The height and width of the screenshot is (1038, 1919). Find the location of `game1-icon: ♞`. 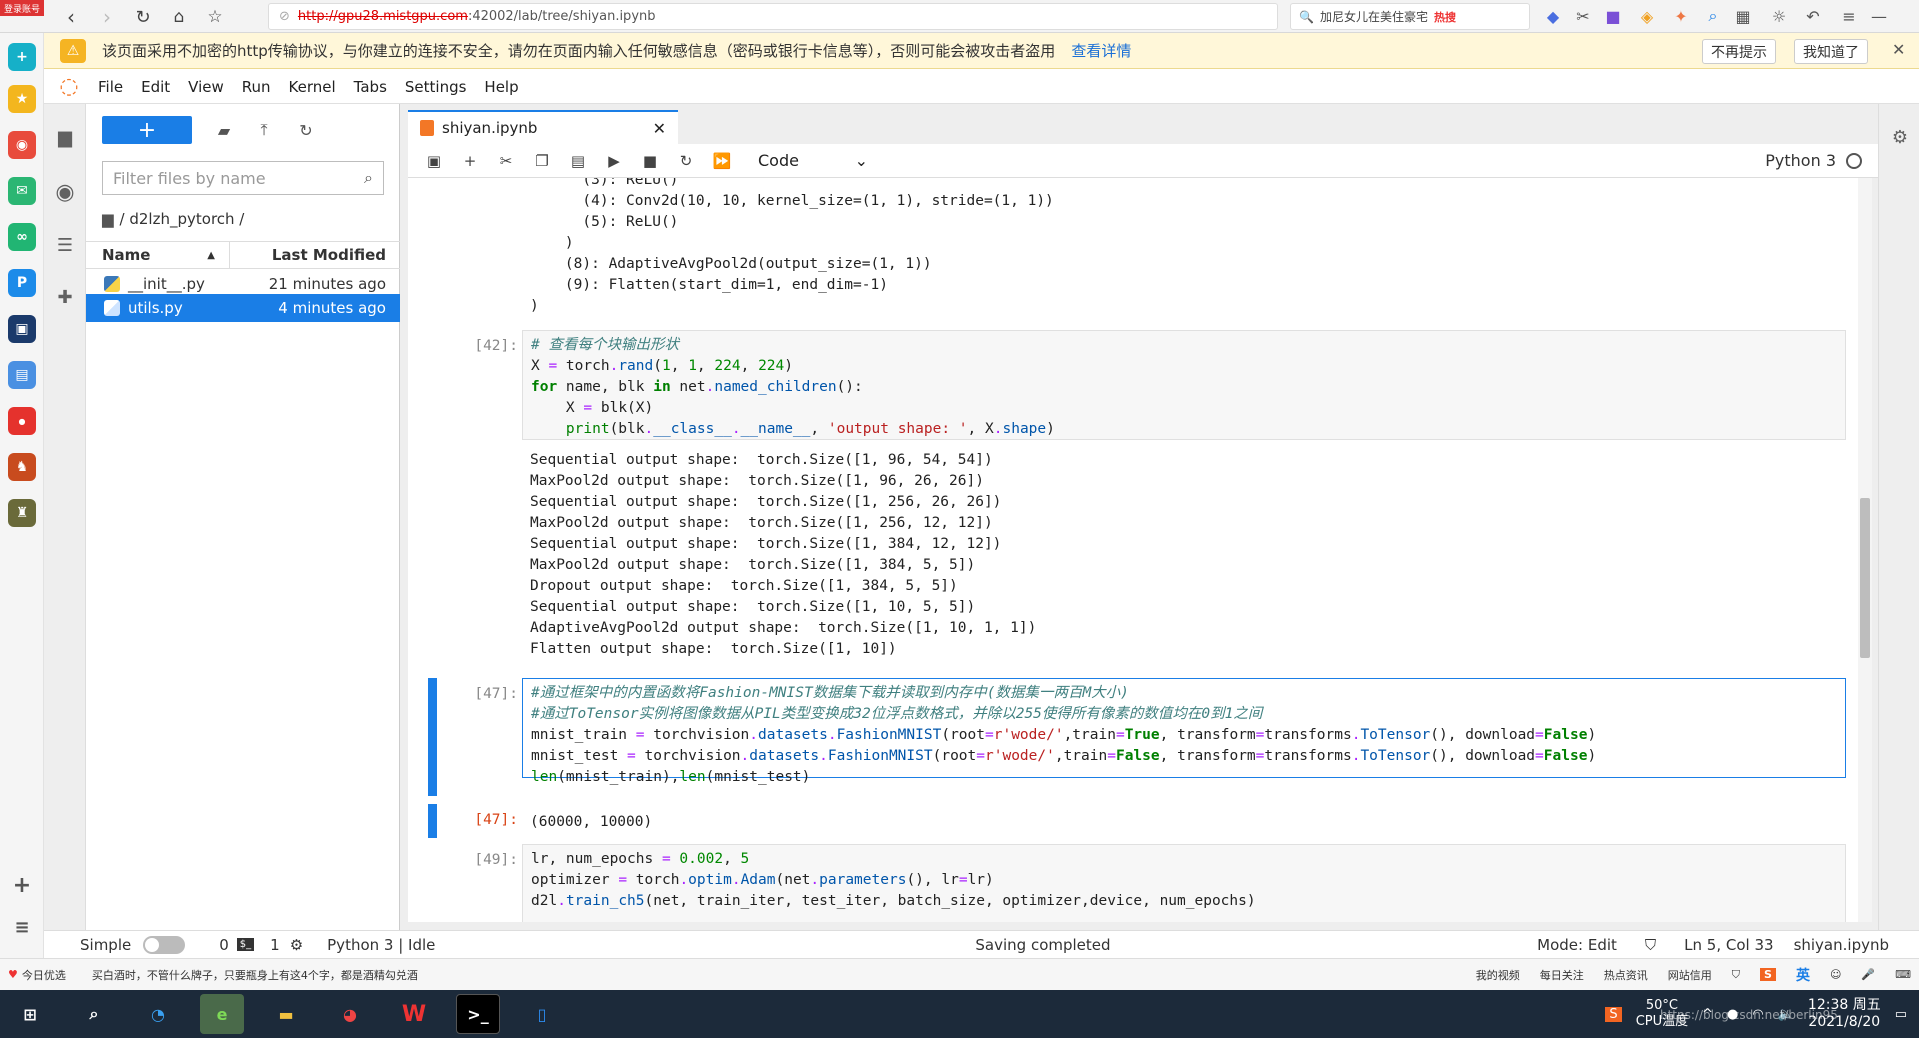

game1-icon: ♞ is located at coordinates (22, 467).